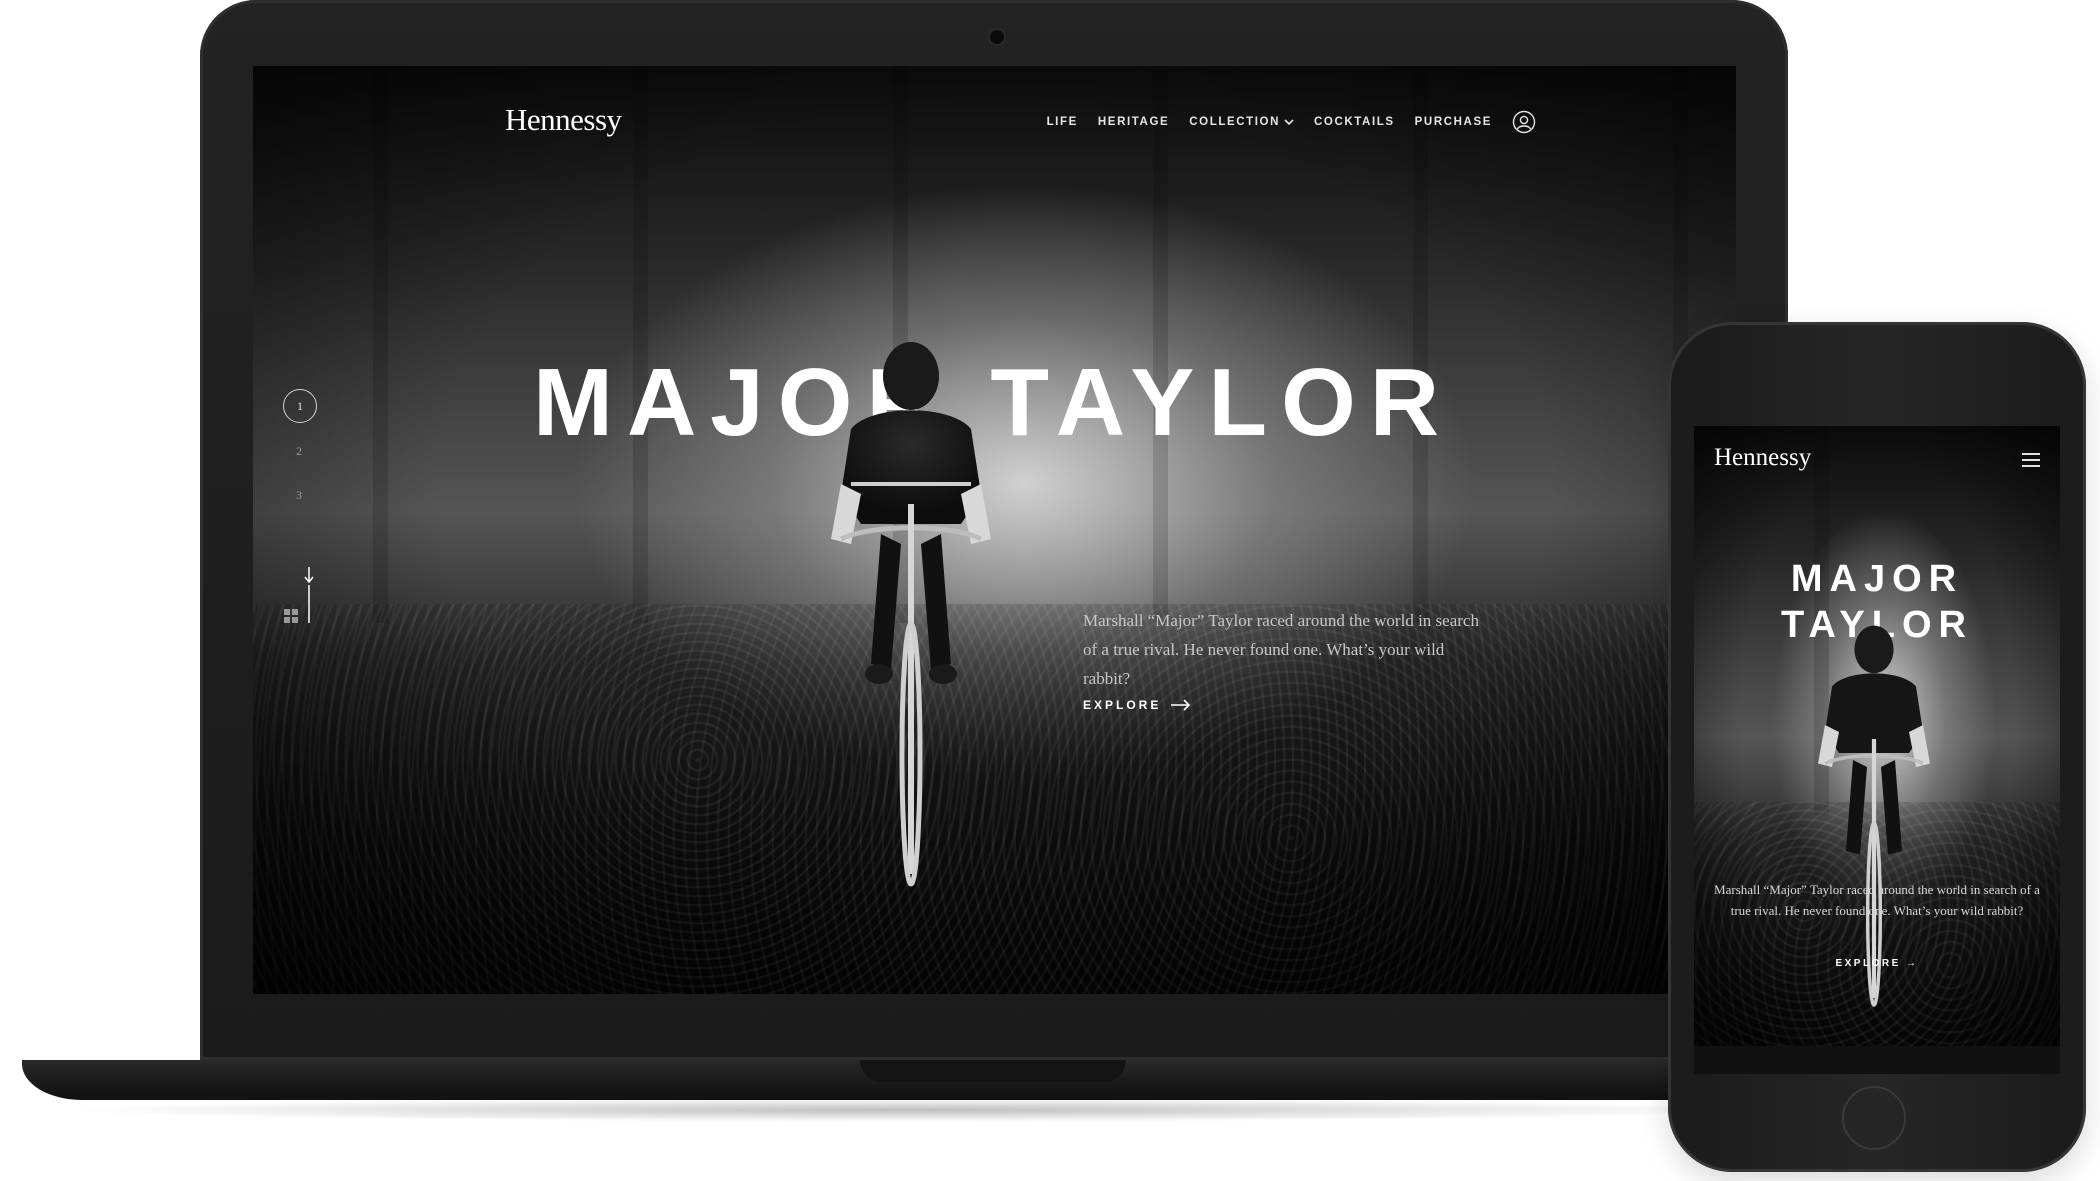 This screenshot has width=2100, height=1181. What do you see at coordinates (993, 1071) in the screenshot?
I see `laptop-notch` at bounding box center [993, 1071].